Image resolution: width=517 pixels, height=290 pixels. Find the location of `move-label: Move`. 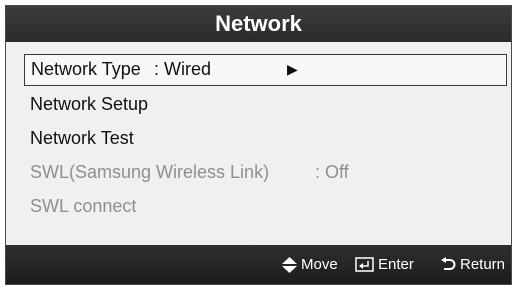

move-label: Move is located at coordinates (319, 264).